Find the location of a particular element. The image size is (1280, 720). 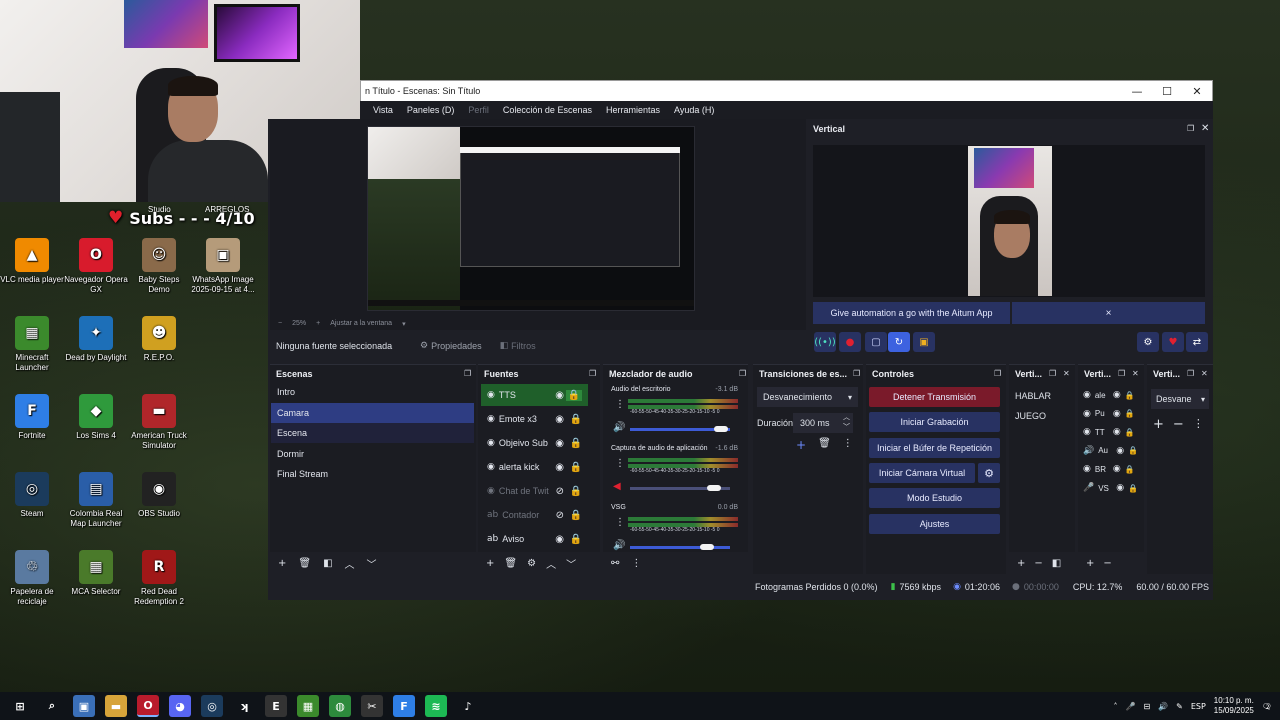

vertical-scenes-float-icon: ❐ is located at coordinates (1052, 373).